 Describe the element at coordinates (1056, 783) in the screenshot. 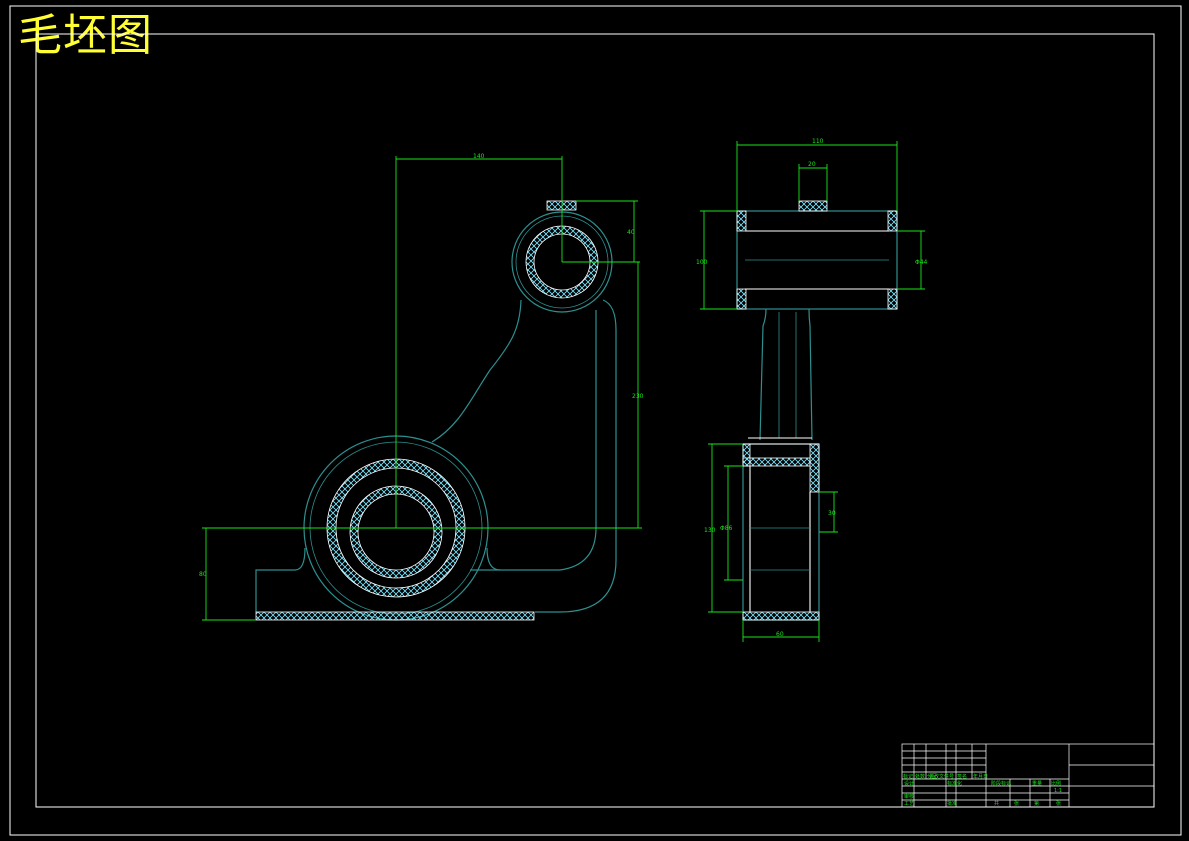

I see `tb-scale: 比例` at that location.